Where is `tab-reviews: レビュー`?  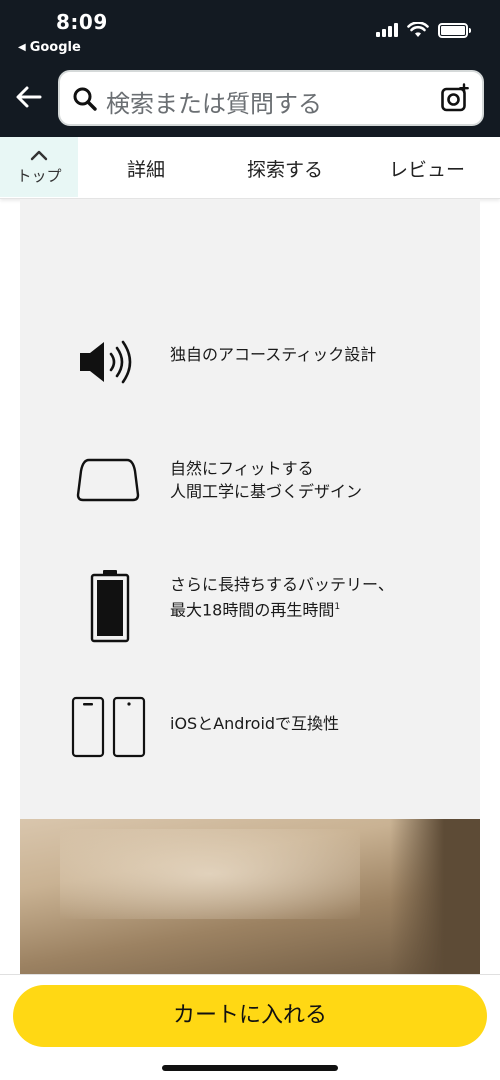 tab-reviews: レビュー is located at coordinates (427, 168).